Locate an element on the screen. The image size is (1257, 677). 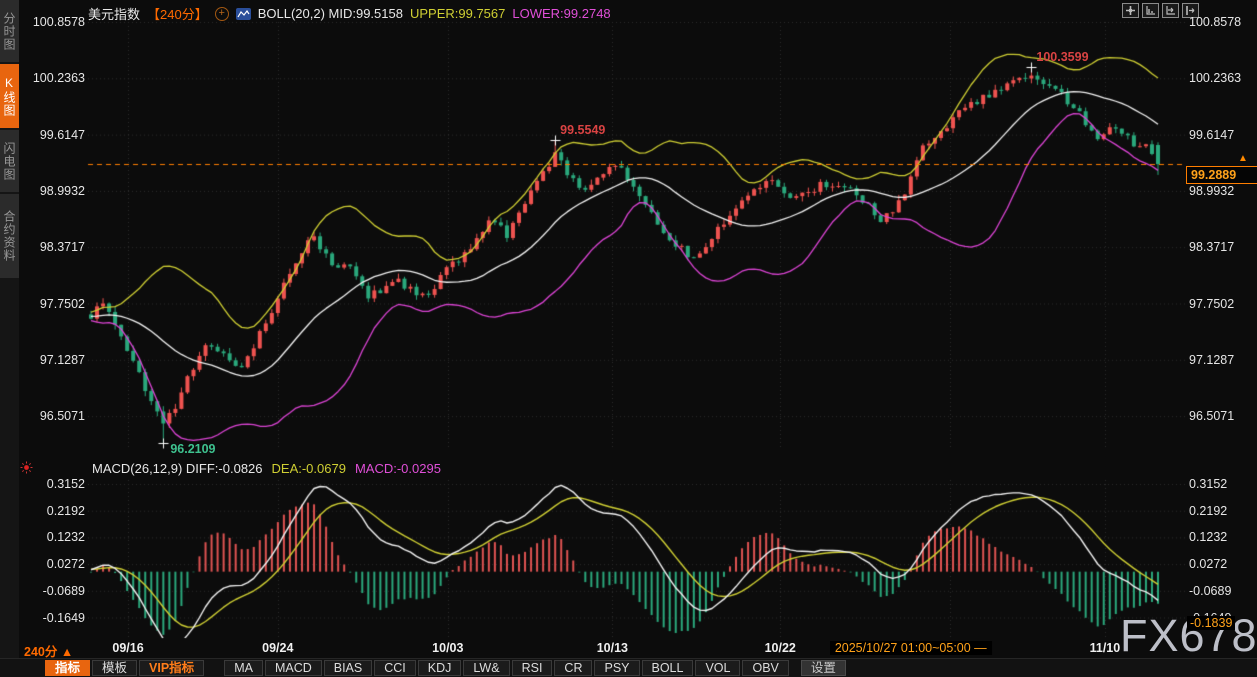
toolbar-button-settings: 设置 is located at coordinates (823, 668).